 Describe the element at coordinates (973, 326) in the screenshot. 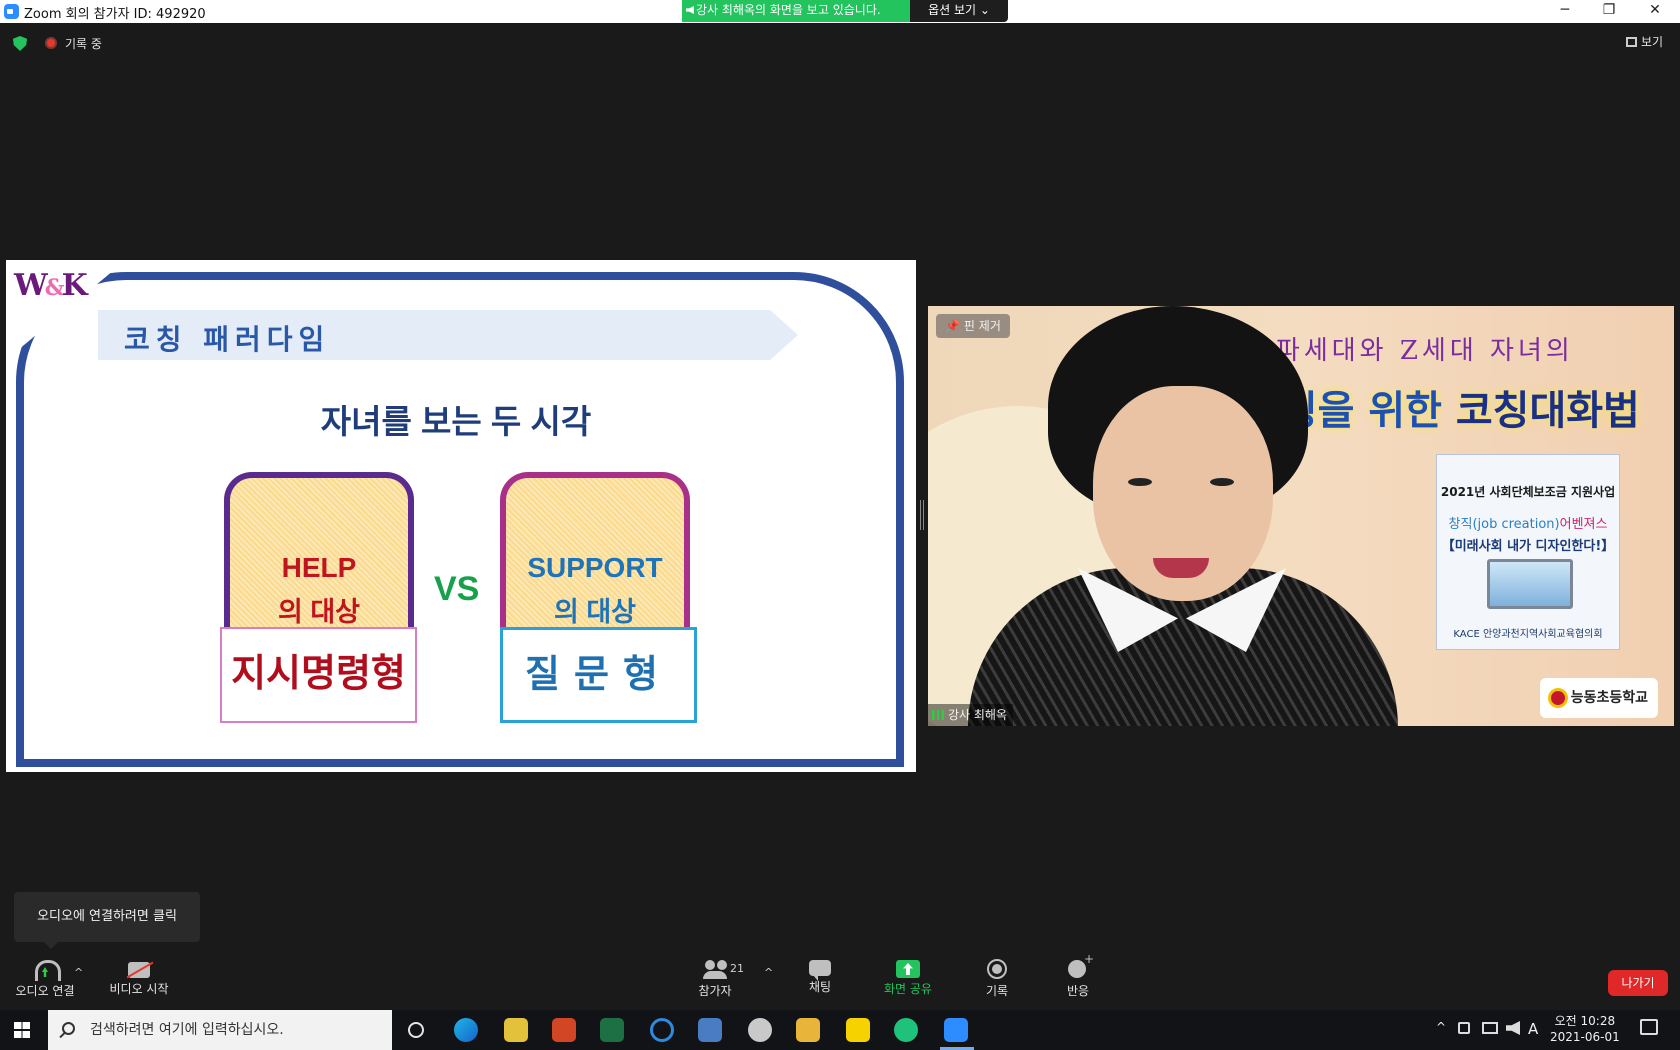

I see `remove-pin-button: 📌 핀 제거` at that location.